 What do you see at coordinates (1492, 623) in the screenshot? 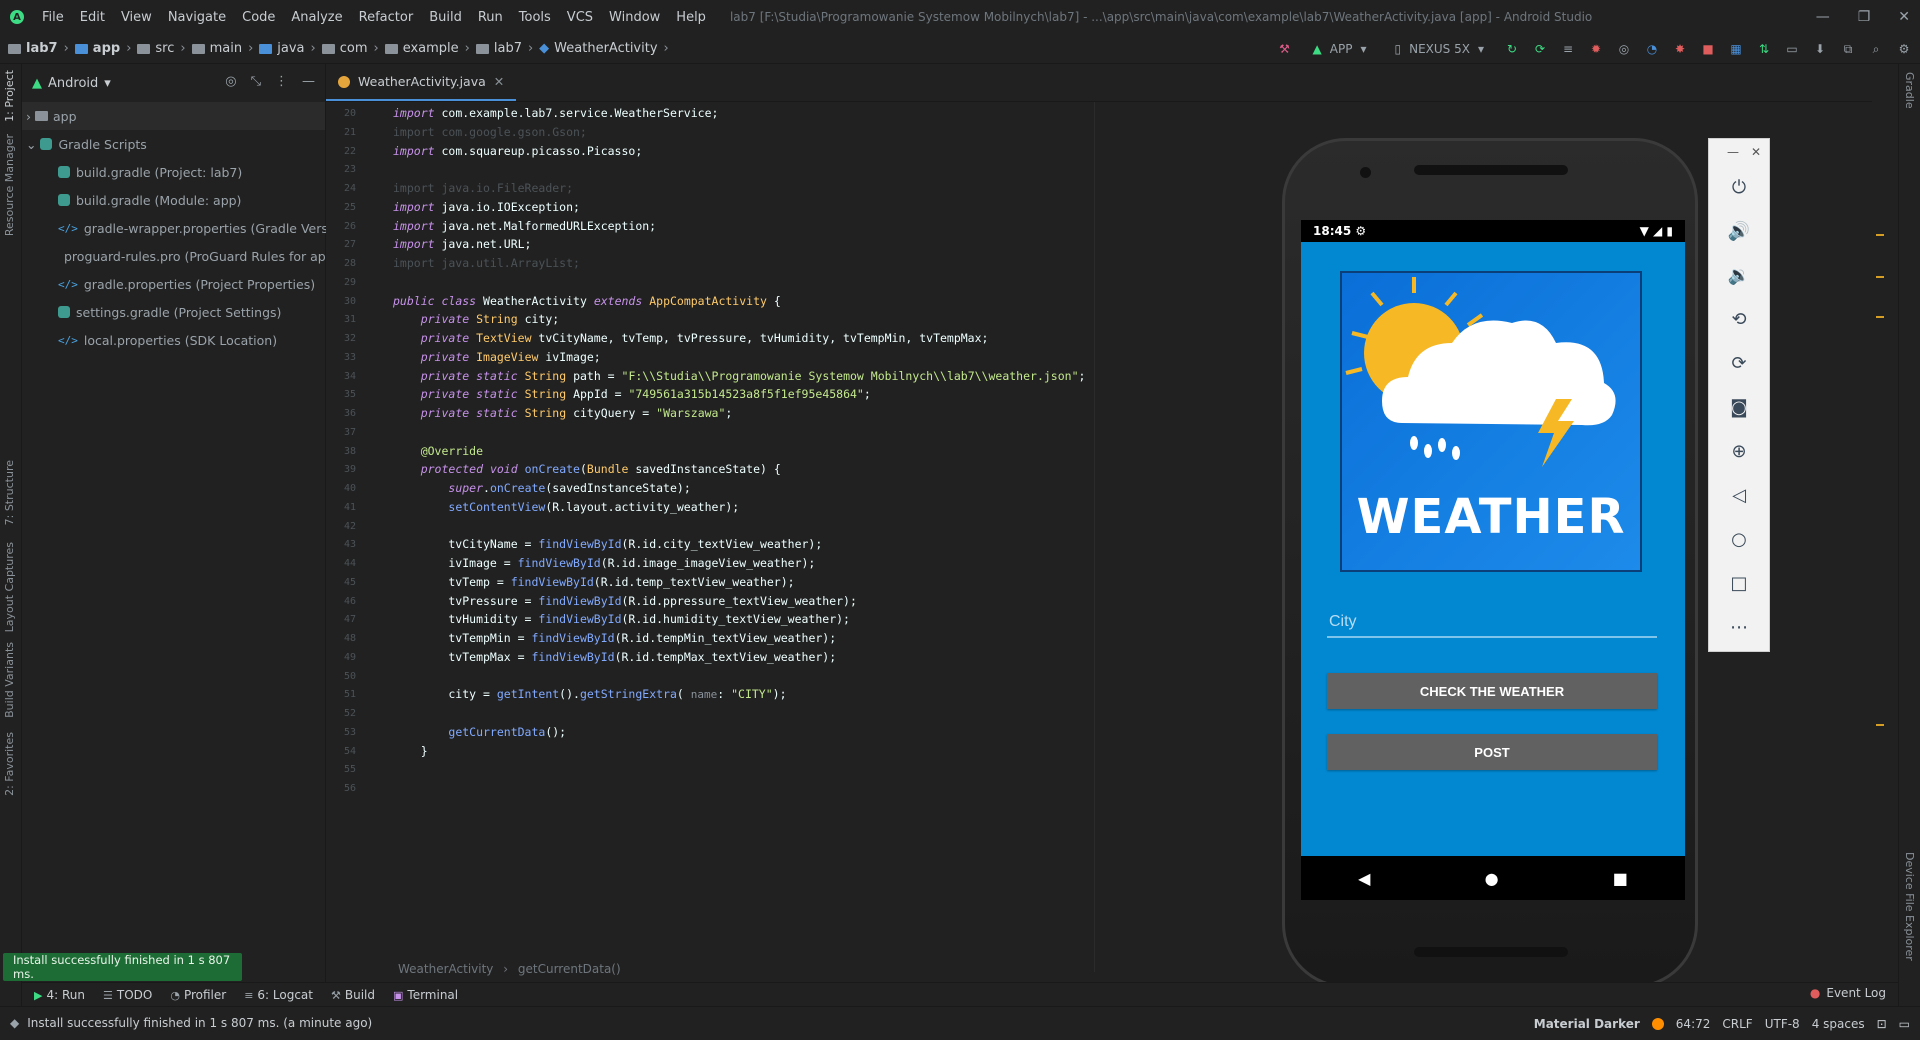
I see `city-input` at bounding box center [1492, 623].